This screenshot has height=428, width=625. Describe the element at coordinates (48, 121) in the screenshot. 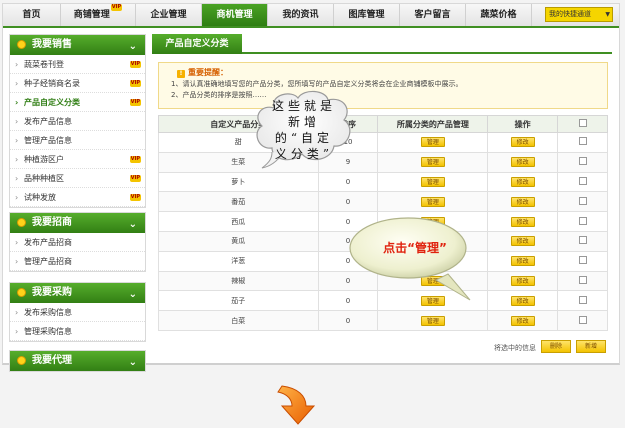

I see `sidebar-item-label: 发布产品信息` at that location.